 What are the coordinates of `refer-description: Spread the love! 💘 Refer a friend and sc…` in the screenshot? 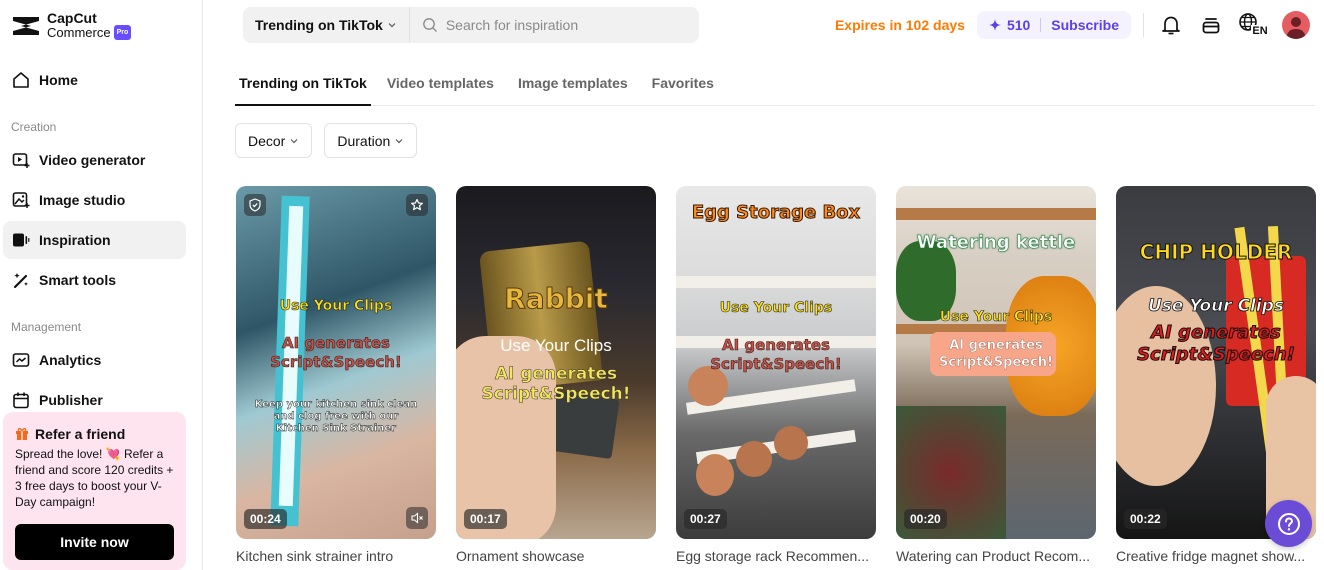 It's located at (94, 478).